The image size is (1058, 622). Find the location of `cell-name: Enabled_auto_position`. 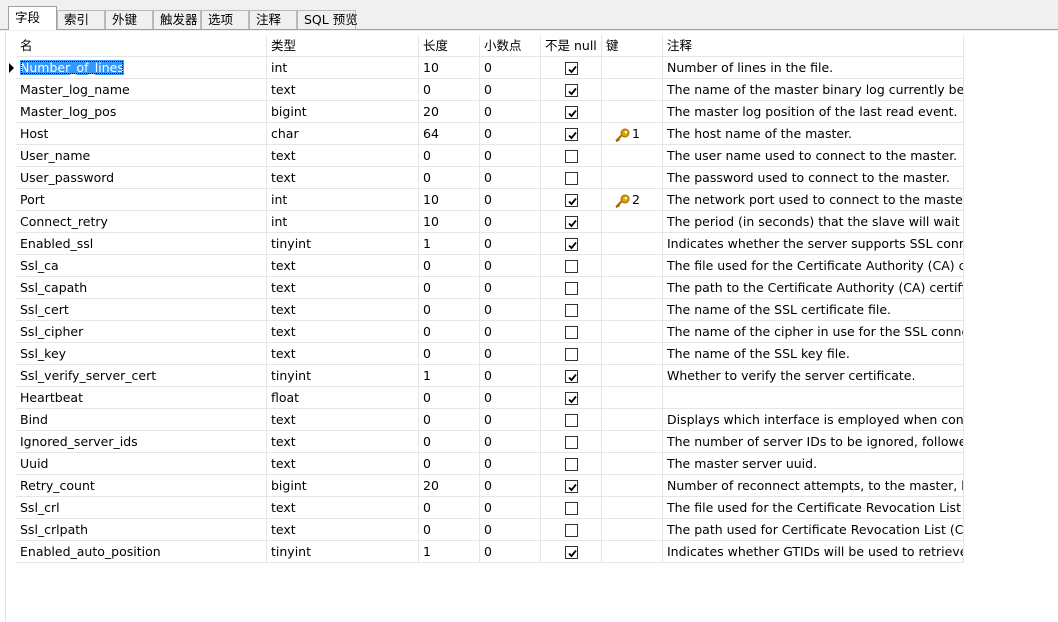

cell-name: Enabled_auto_position is located at coordinates (141, 552).